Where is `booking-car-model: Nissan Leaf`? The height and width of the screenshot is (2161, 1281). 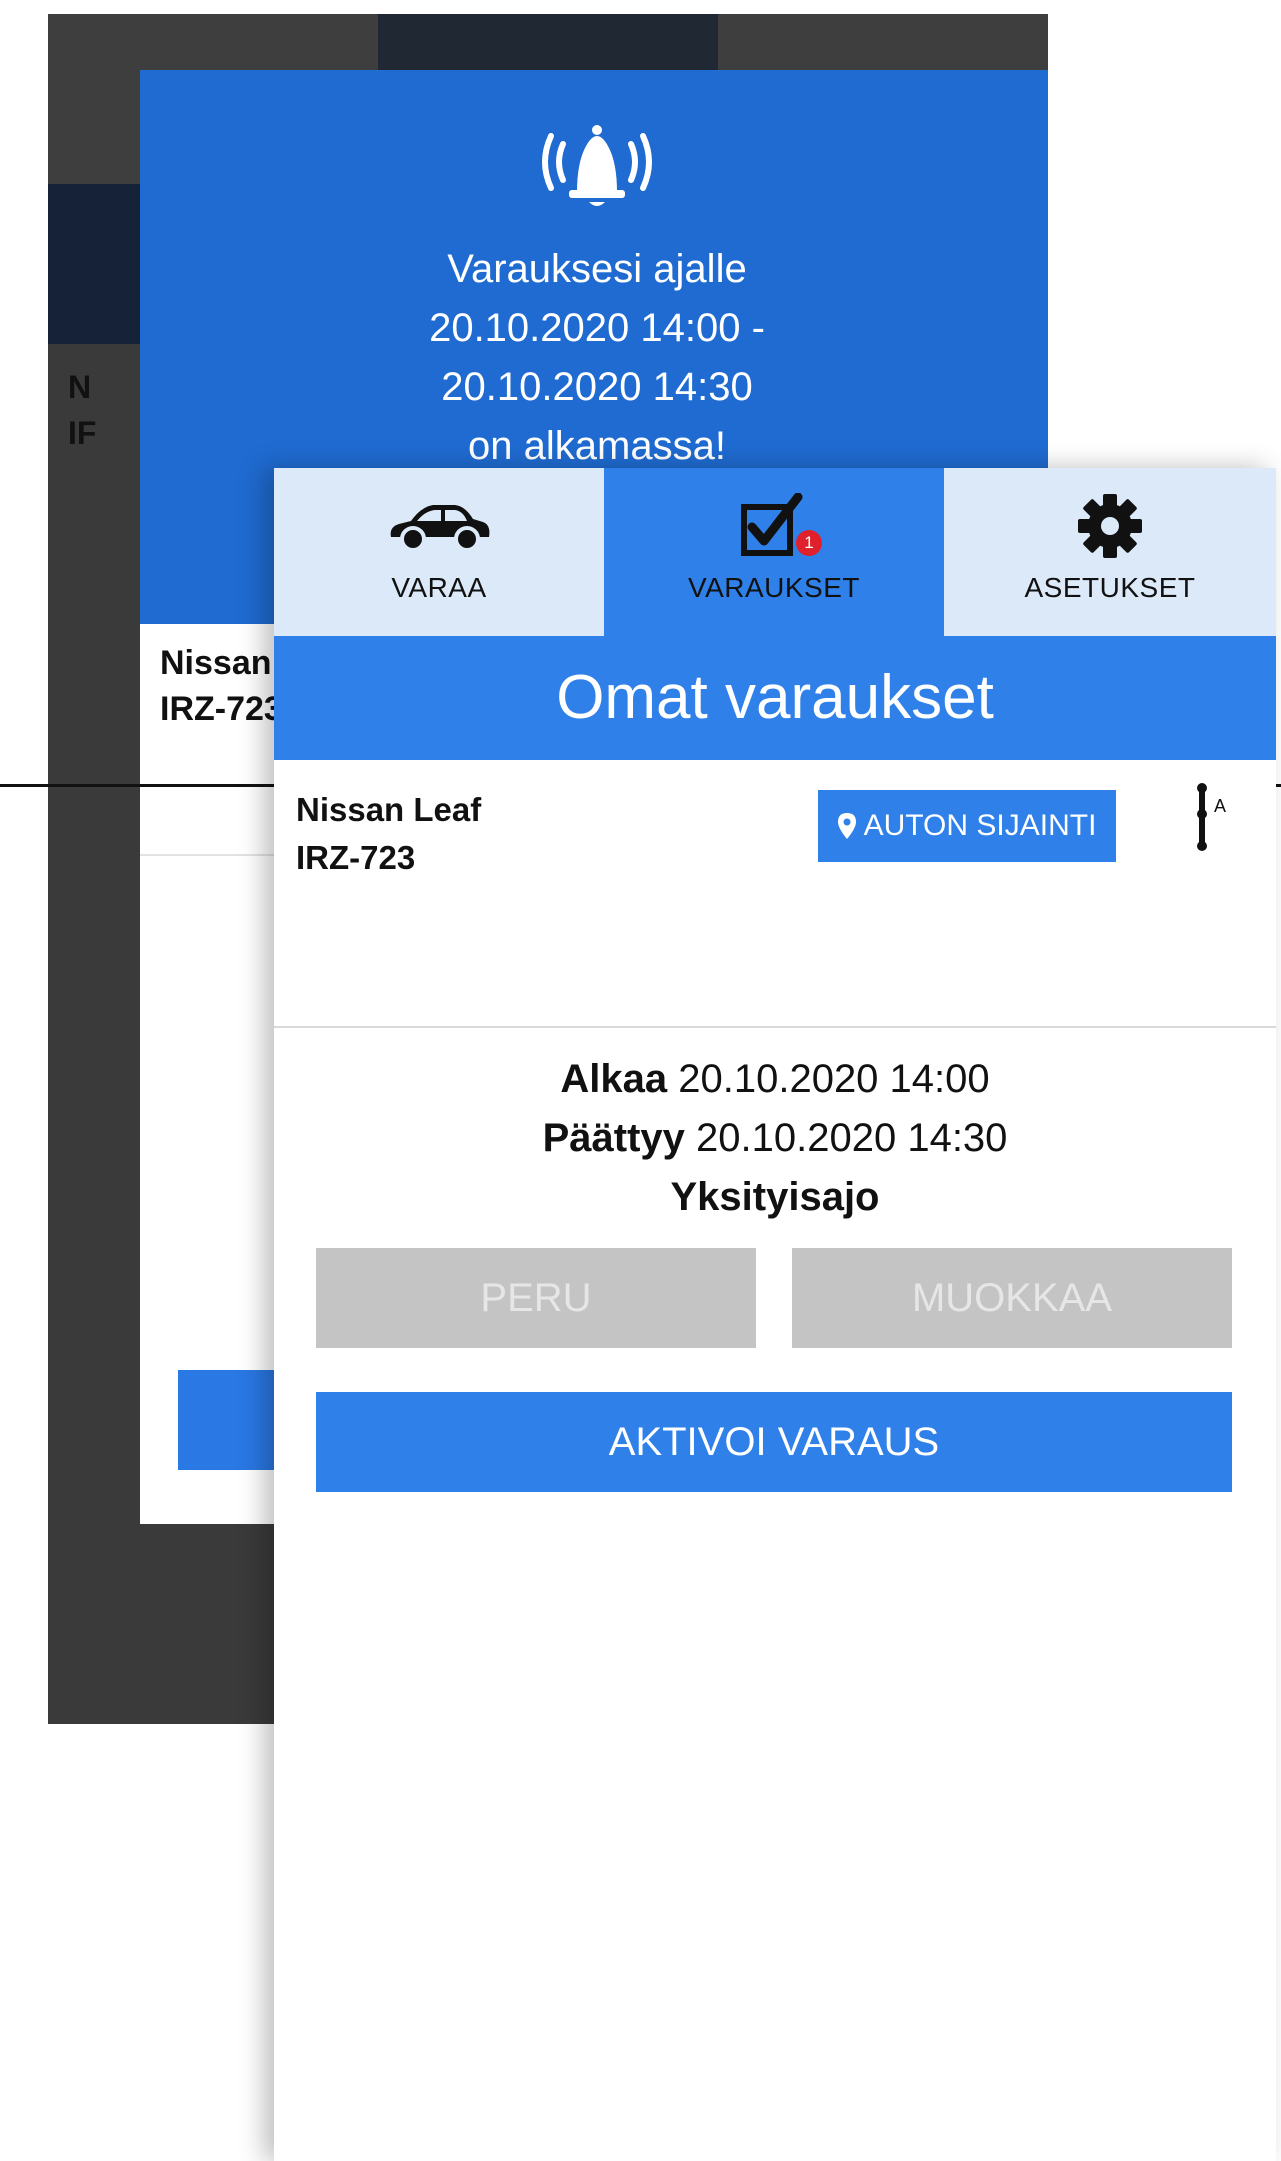
booking-car-model: Nissan Leaf is located at coordinates (389, 809).